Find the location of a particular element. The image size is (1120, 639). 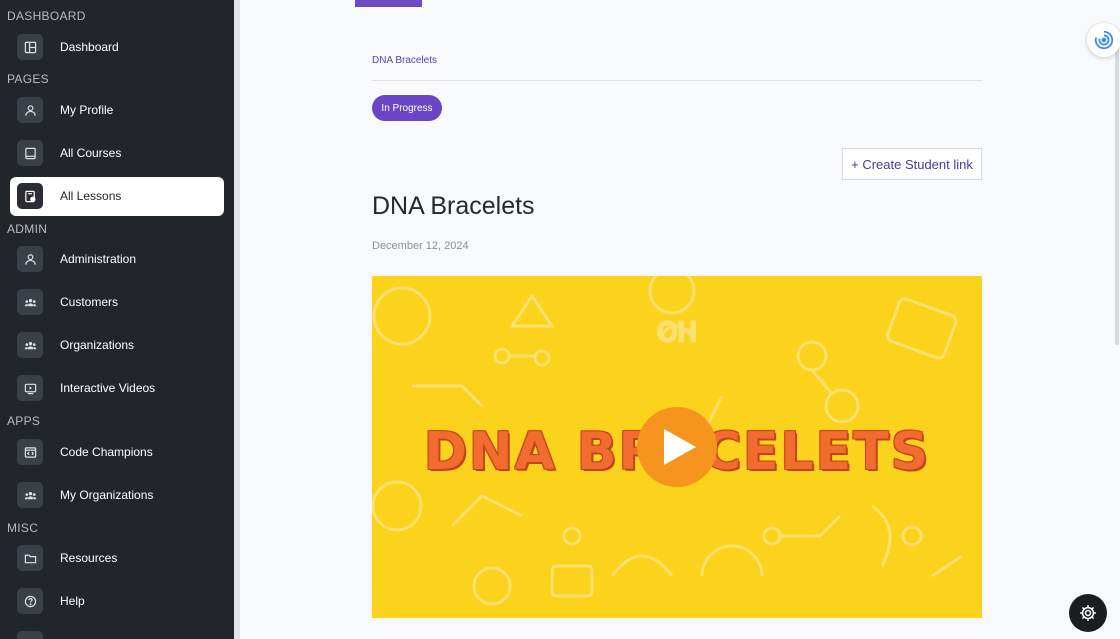

lesson-icon is located at coordinates (30, 196).